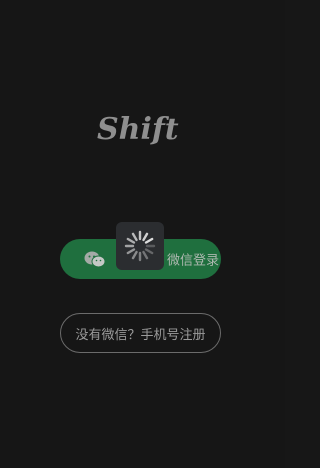 The width and height of the screenshot is (320, 468). What do you see at coordinates (140, 333) in the screenshot?
I see `phone-register-button: 没有微信？手机号注册` at bounding box center [140, 333].